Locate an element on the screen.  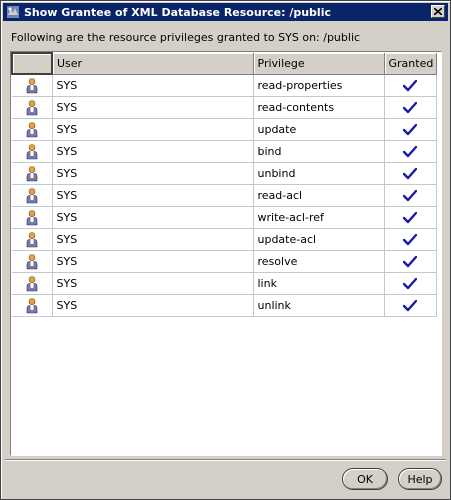
table-row: SYS bind is located at coordinates (224, 151).